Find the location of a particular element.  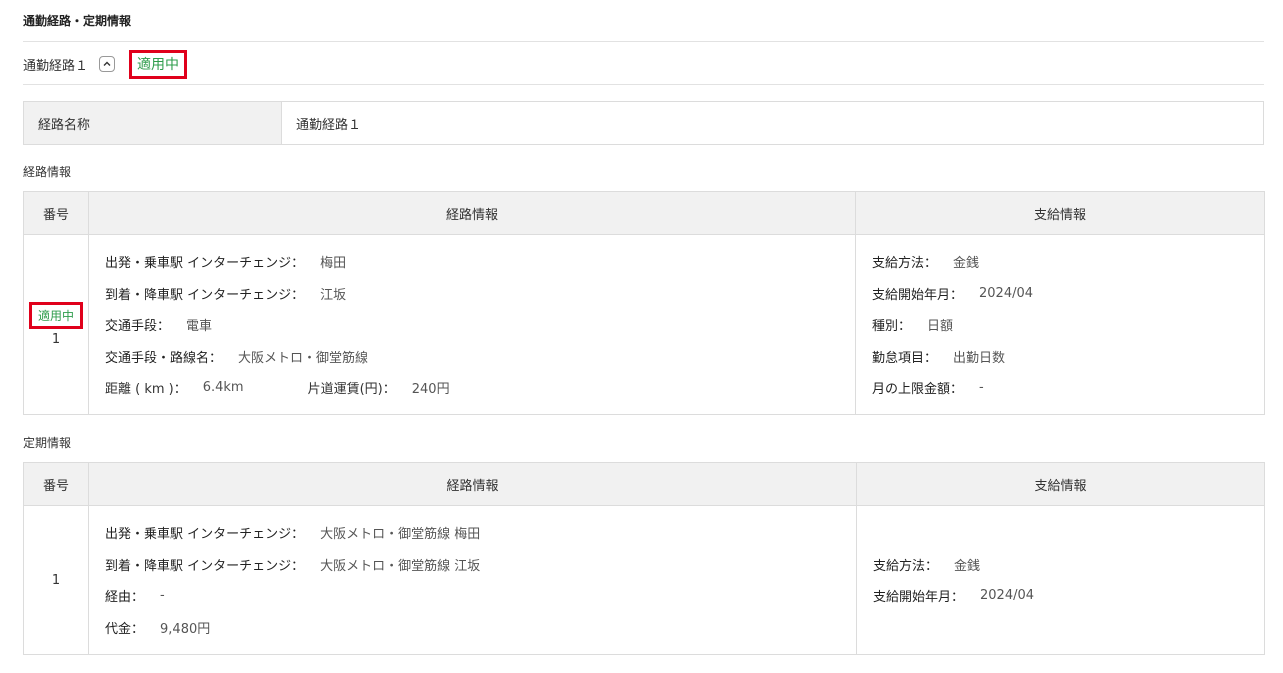

route-info-title: 経路情報 is located at coordinates (47, 172).